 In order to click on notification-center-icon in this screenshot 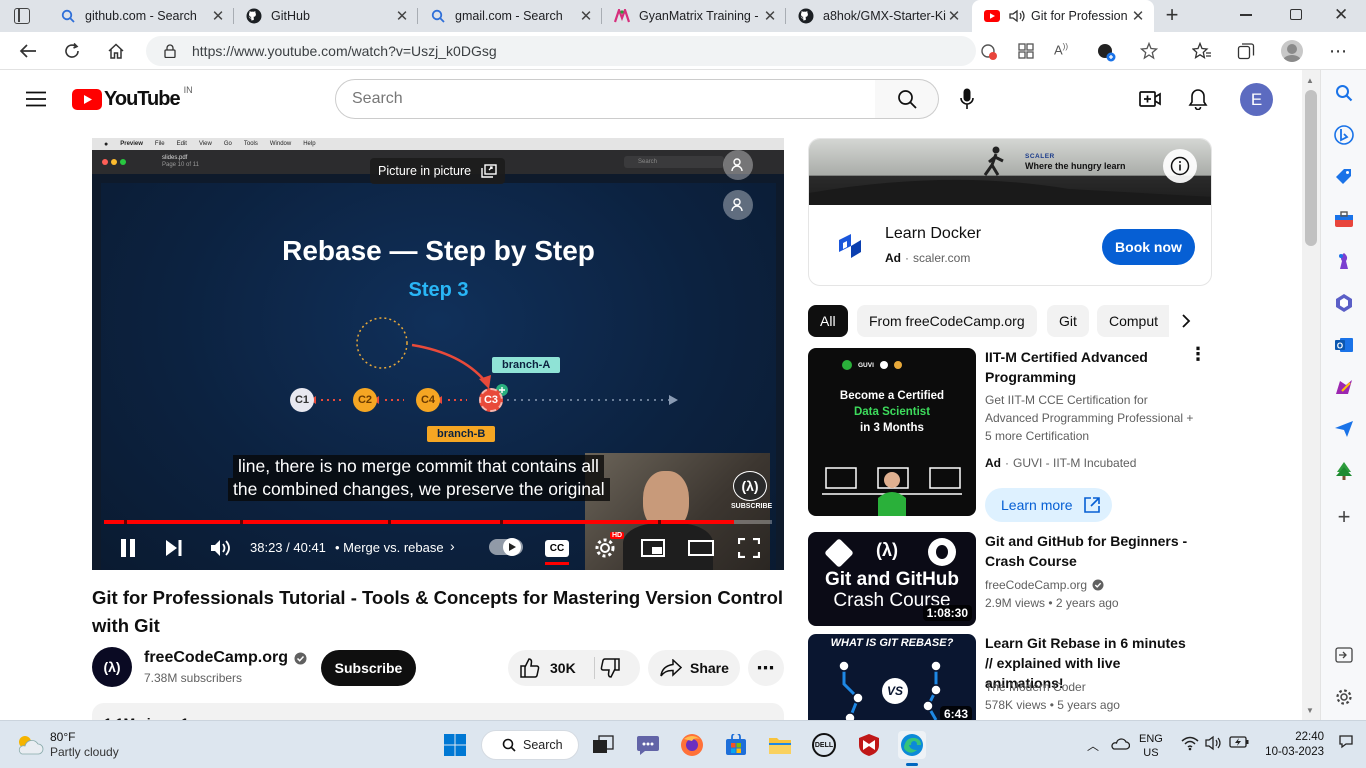, I will do `click(1346, 743)`.